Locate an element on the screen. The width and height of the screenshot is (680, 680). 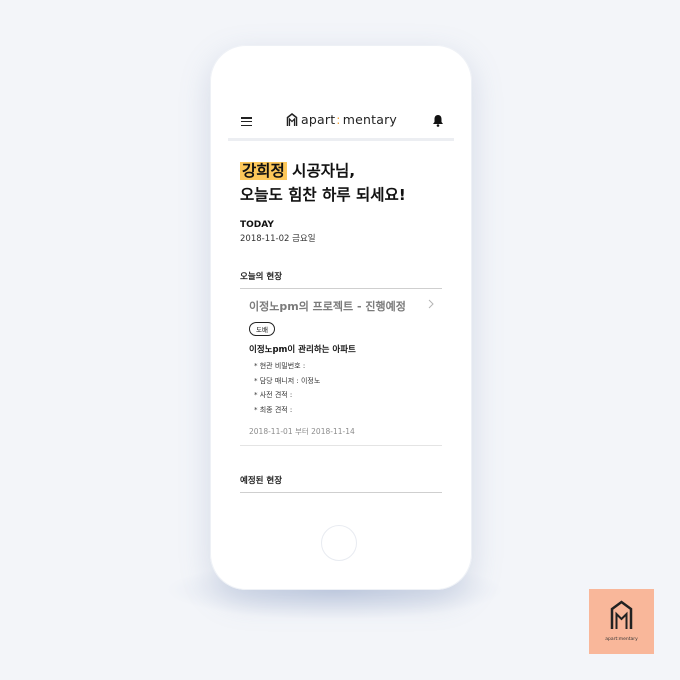
detail-pre-estimate: * 사전 견적 : is located at coordinates (273, 395).